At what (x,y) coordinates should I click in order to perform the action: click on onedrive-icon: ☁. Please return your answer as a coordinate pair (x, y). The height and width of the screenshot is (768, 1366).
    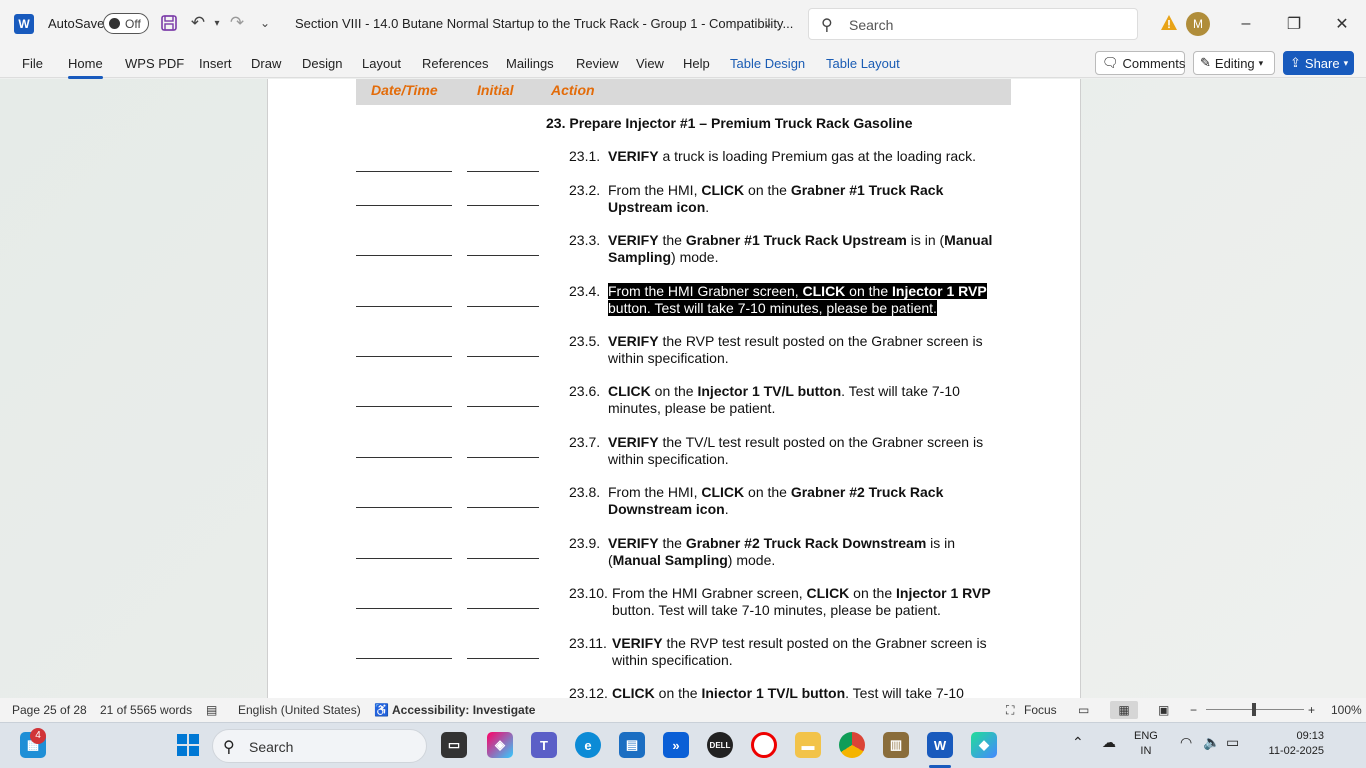
    Looking at the image, I should click on (1109, 742).